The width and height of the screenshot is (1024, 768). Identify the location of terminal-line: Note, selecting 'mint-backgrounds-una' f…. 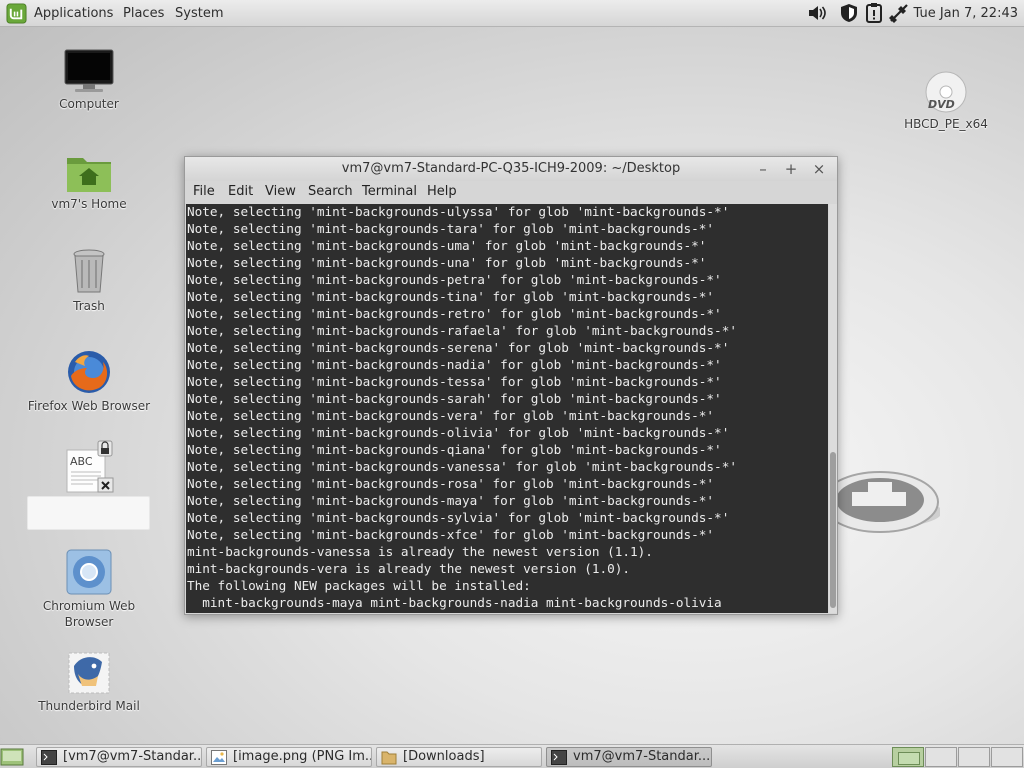
(447, 262).